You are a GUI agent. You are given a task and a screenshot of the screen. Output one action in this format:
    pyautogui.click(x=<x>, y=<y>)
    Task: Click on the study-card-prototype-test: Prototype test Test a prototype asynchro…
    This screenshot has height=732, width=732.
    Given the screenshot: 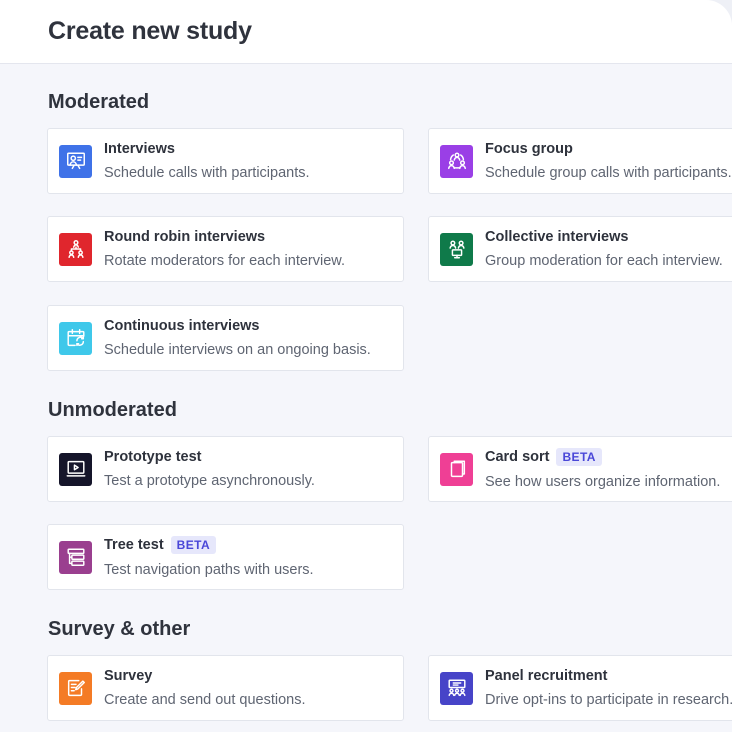 What is the action you would take?
    pyautogui.click(x=225, y=469)
    